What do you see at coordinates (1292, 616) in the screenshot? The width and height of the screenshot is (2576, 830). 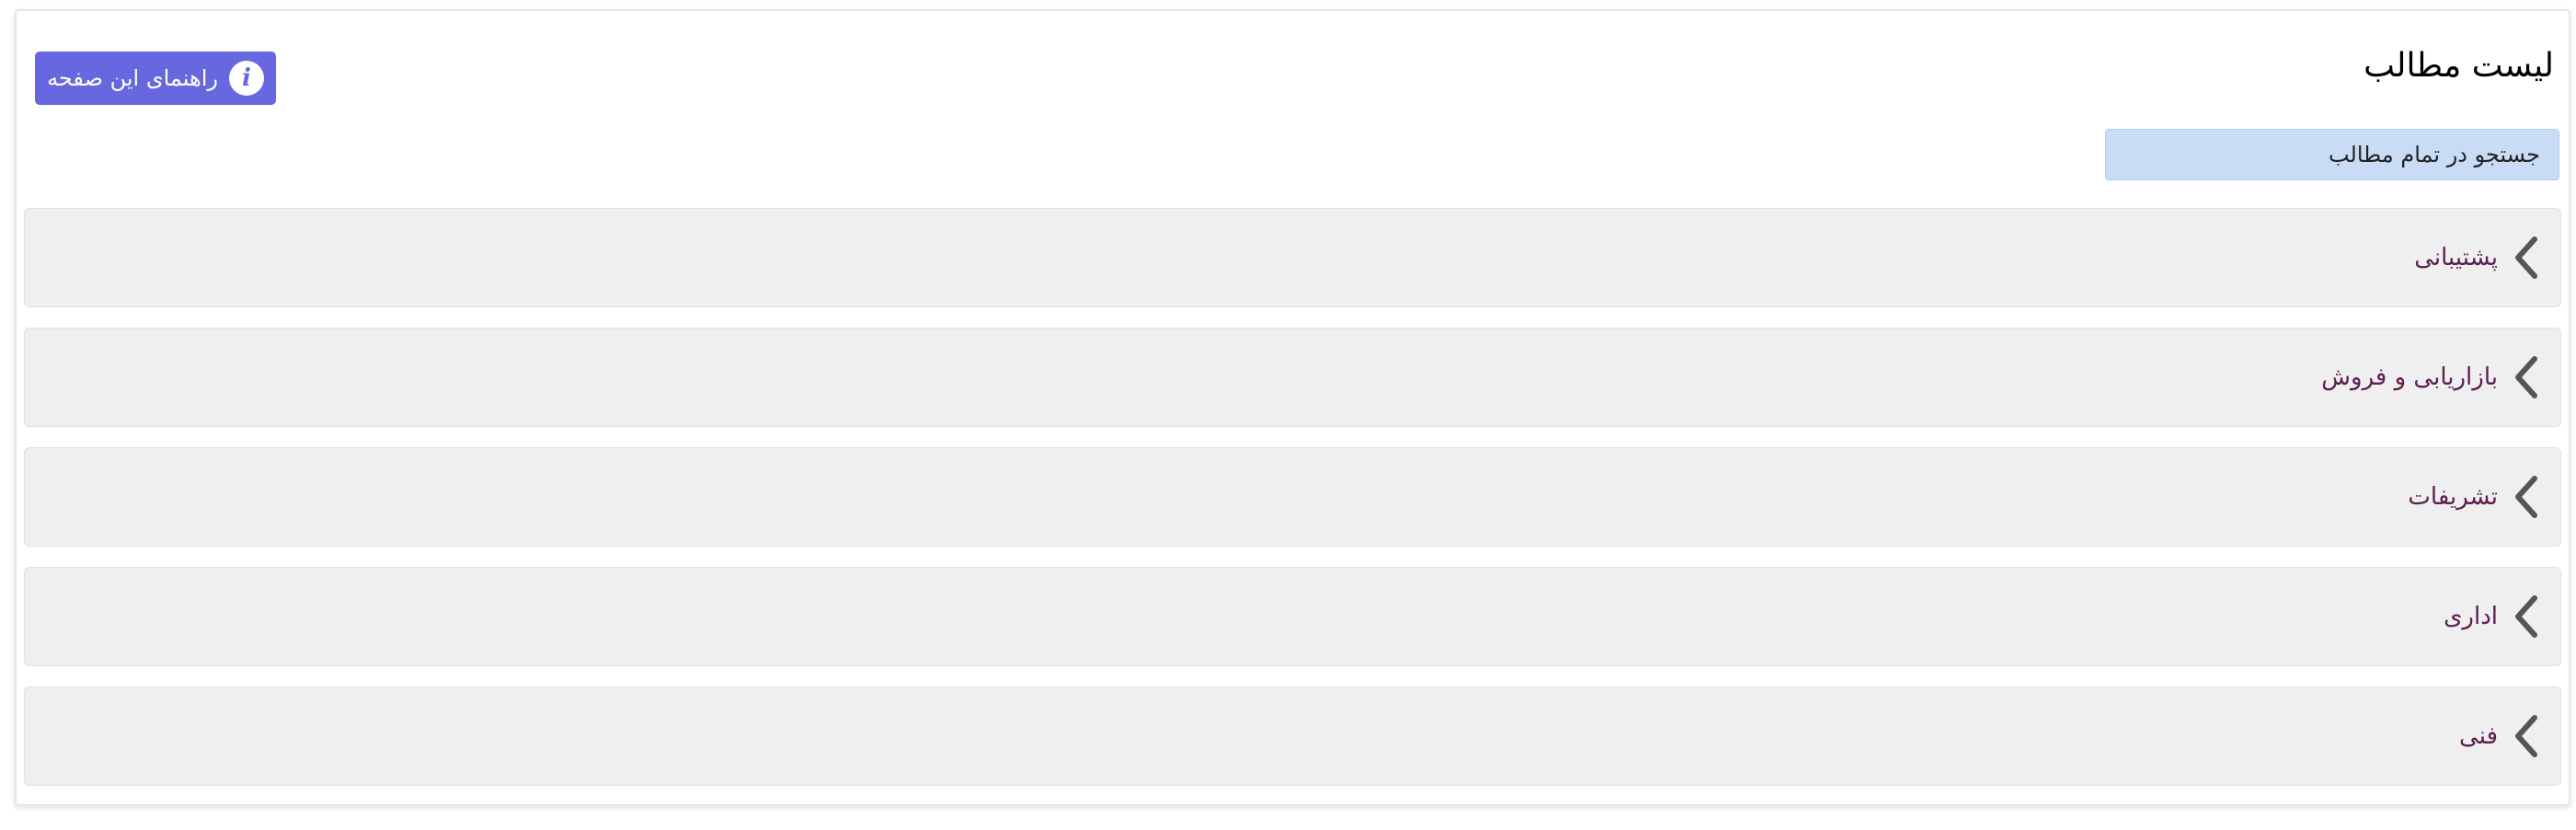 I see `category-item-administrative: اداری` at bounding box center [1292, 616].